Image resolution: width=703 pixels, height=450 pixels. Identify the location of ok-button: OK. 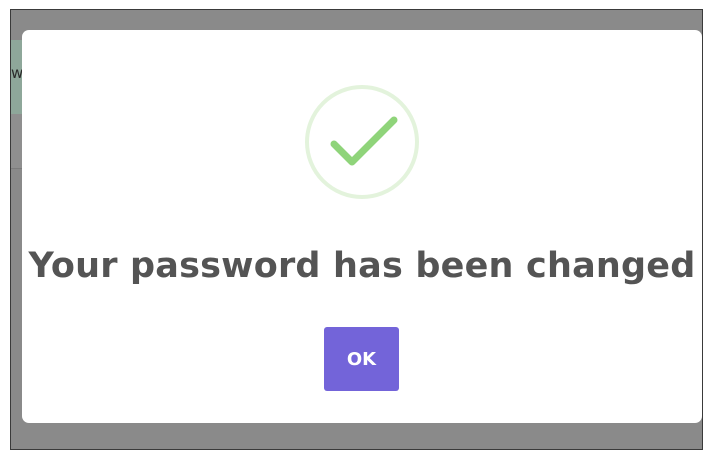
(361, 359).